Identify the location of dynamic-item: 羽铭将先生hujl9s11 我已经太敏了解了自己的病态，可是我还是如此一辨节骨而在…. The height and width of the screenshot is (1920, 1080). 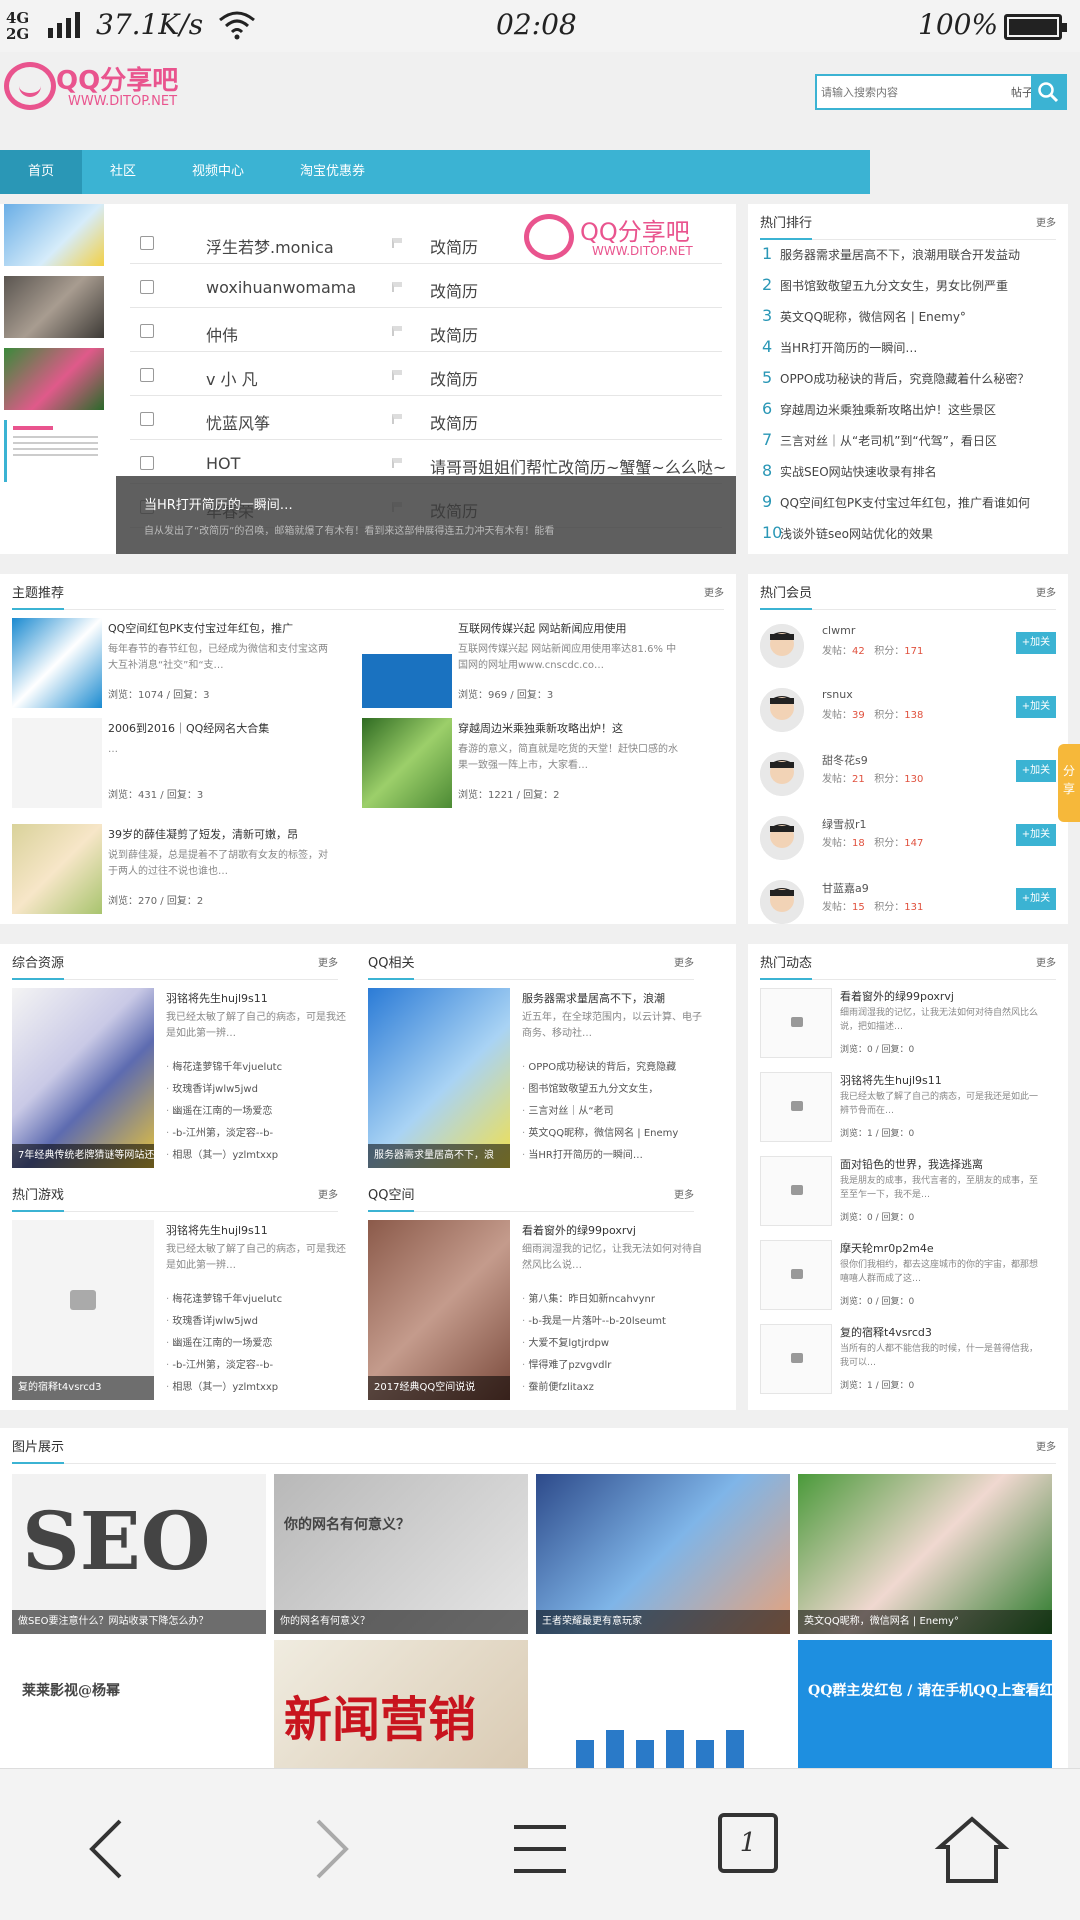
(908, 1114).